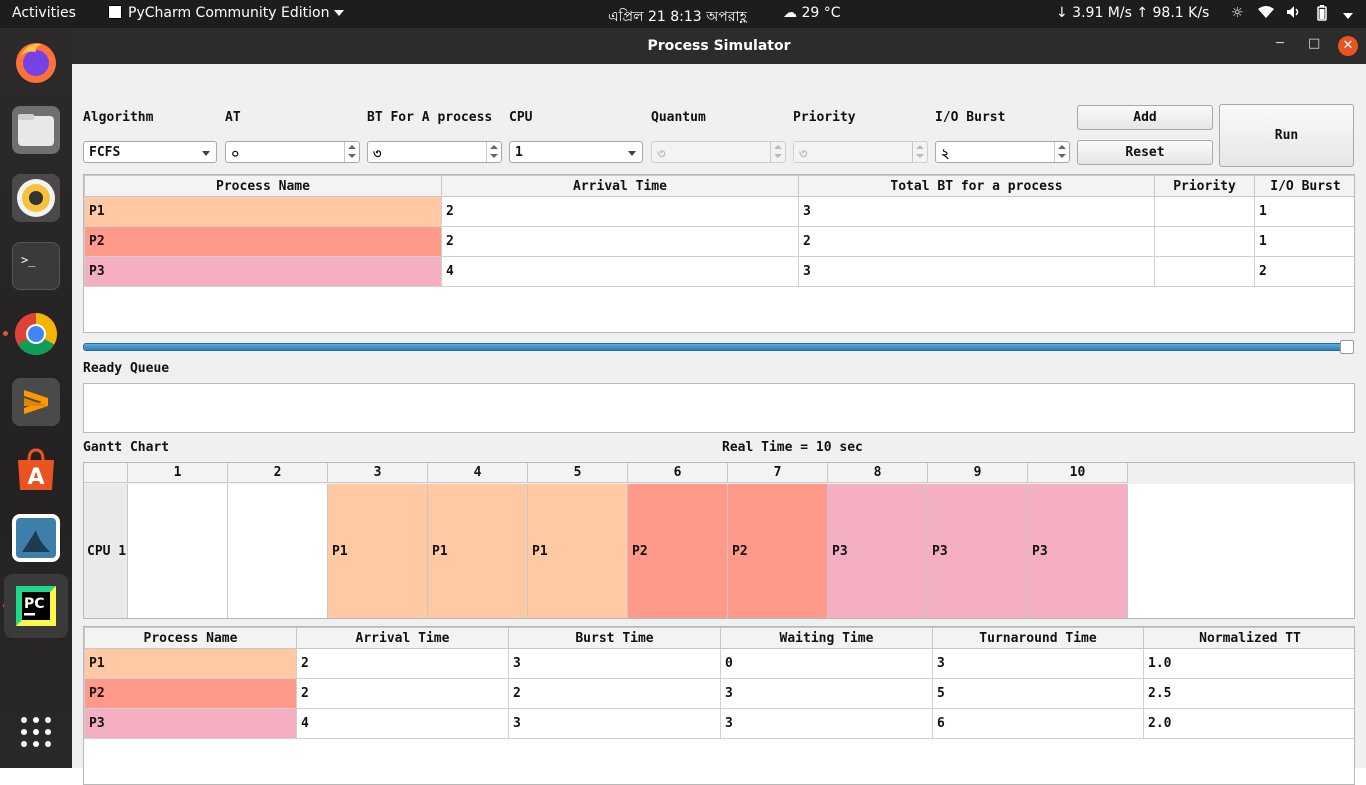 Image resolution: width=1366 pixels, height=785 pixels. Describe the element at coordinates (36, 266) in the screenshot. I see `terminal-icon: >_` at that location.